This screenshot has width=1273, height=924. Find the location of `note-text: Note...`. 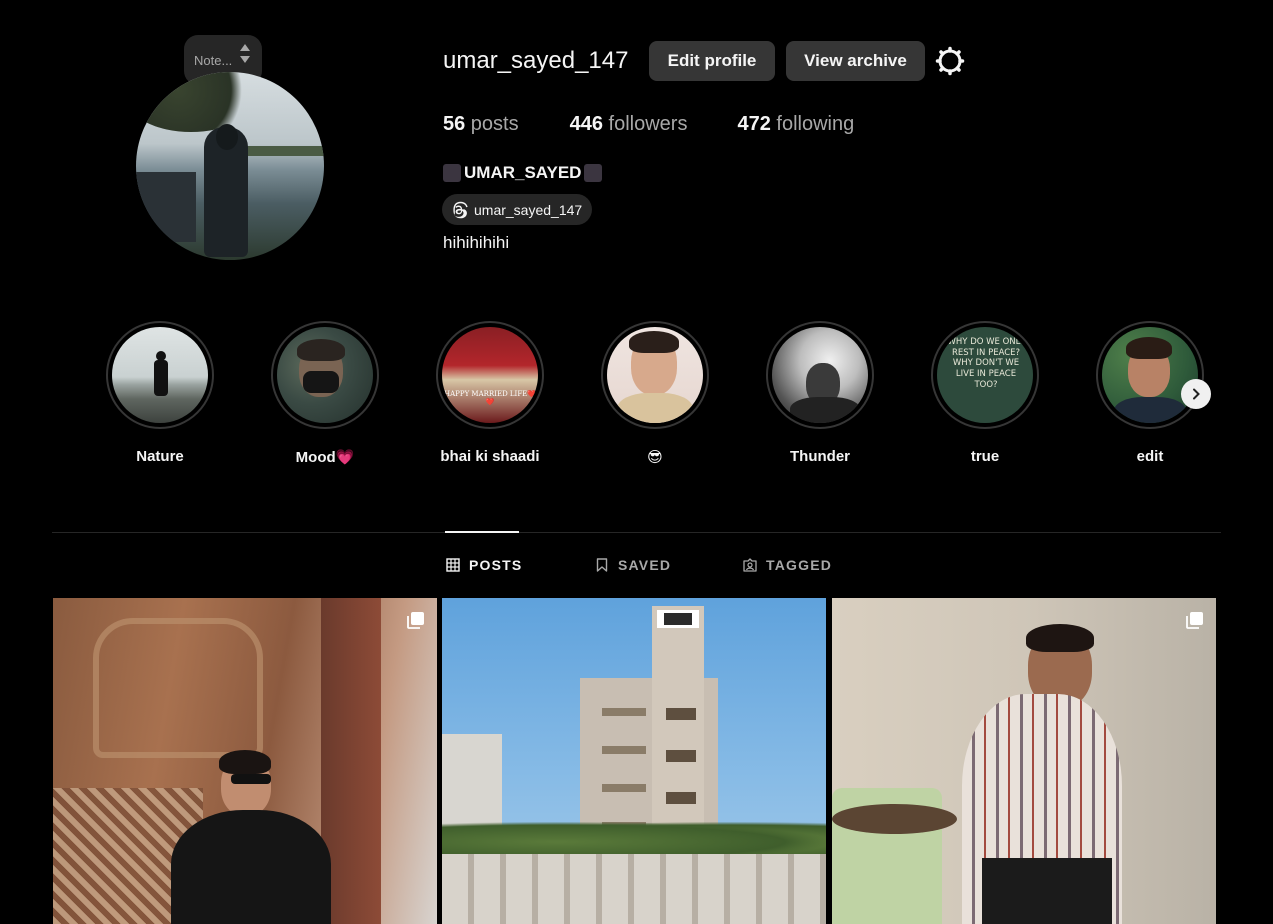

note-text: Note... is located at coordinates (213, 60).